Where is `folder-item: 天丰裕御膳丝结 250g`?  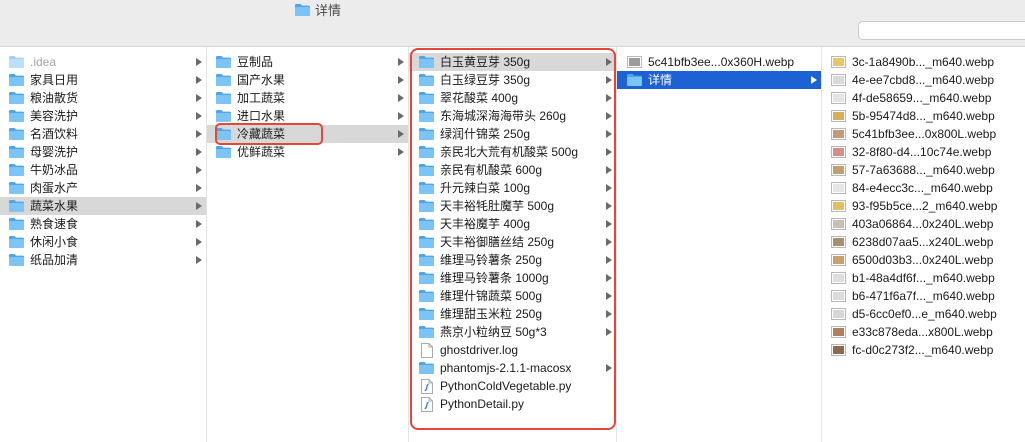
folder-item: 天丰裕御膳丝结 250g is located at coordinates (512, 242).